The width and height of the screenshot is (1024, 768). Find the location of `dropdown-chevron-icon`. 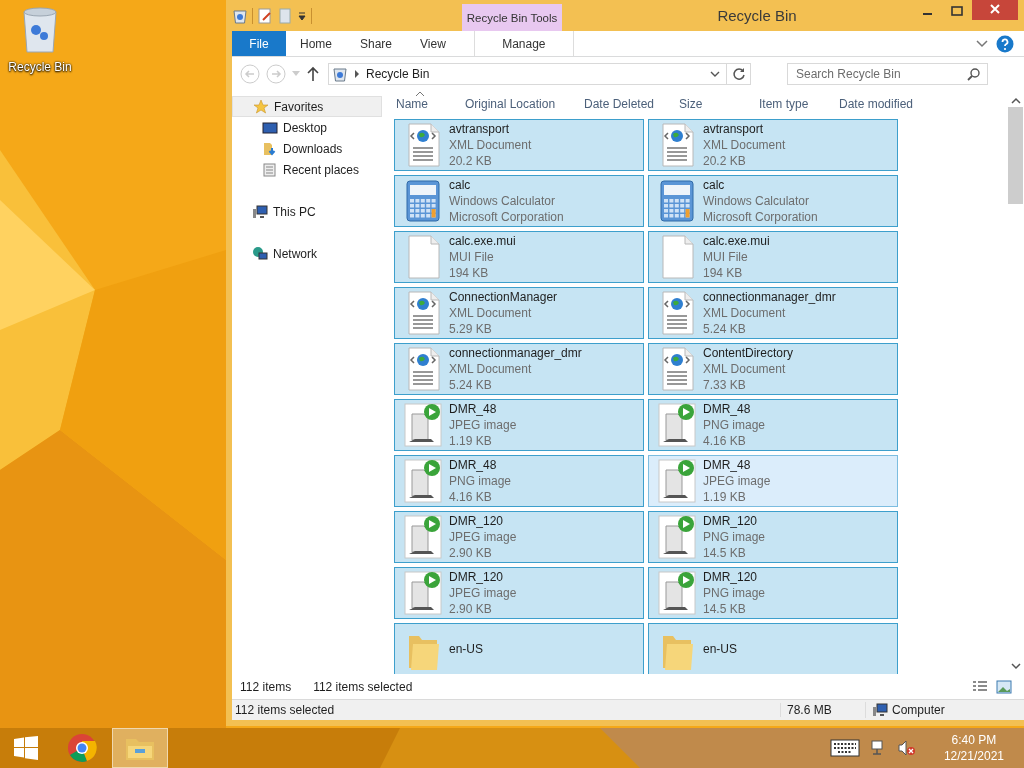

dropdown-chevron-icon is located at coordinates (715, 74).